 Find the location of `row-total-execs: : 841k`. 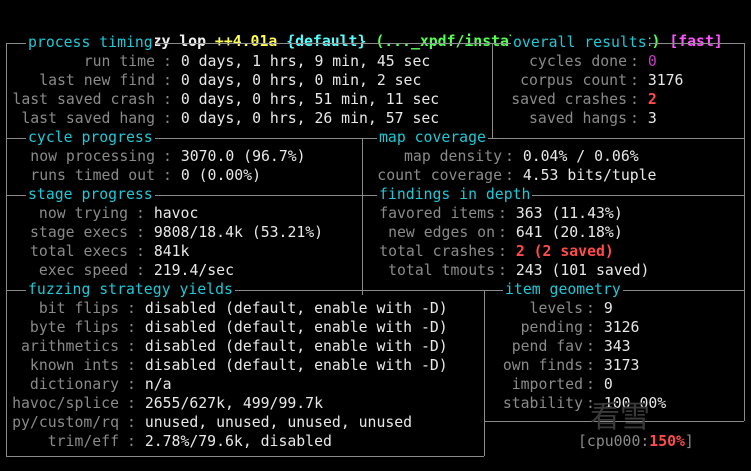

row-total-execs: : 841k is located at coordinates (163, 251).